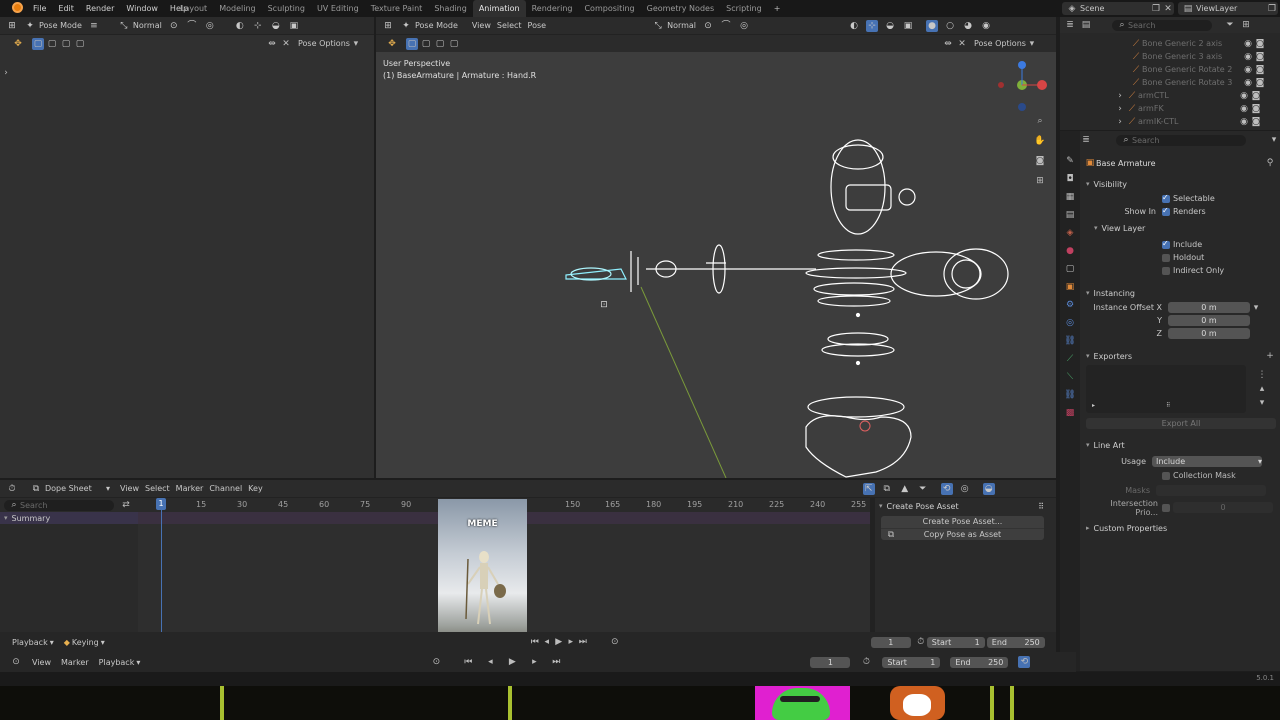  I want to click on x-axis-icon: ✕, so click(286, 44).